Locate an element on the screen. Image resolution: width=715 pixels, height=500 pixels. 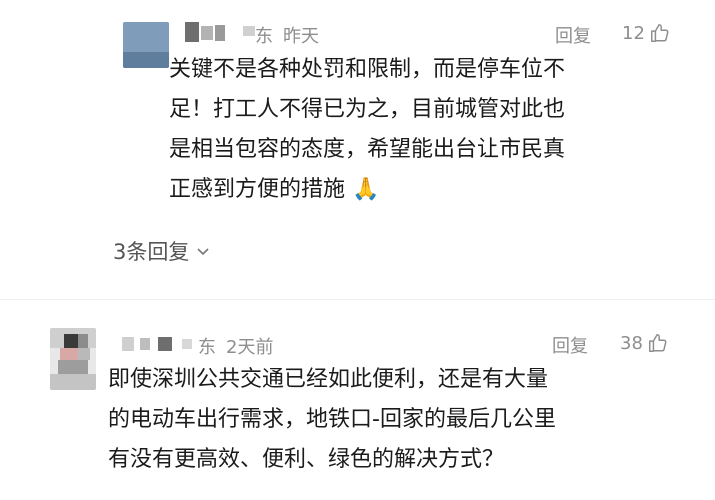
more-replies-label: 3条回复 is located at coordinates (151, 252).